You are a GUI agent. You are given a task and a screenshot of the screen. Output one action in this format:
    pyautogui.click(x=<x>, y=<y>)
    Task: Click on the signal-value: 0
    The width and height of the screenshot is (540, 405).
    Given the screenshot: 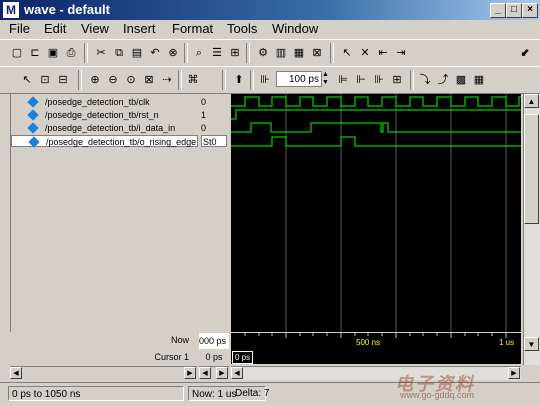 What is the action you would take?
    pyautogui.click(x=204, y=128)
    